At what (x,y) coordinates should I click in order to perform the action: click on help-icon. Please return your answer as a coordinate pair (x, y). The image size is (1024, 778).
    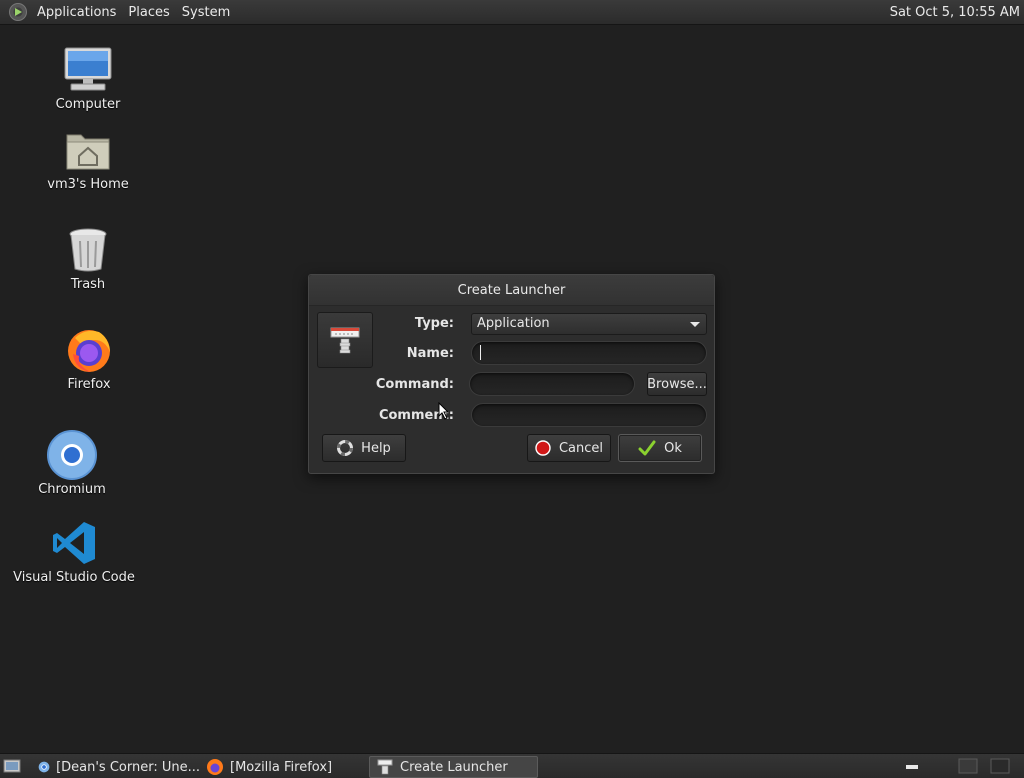
    Looking at the image, I should click on (345, 448).